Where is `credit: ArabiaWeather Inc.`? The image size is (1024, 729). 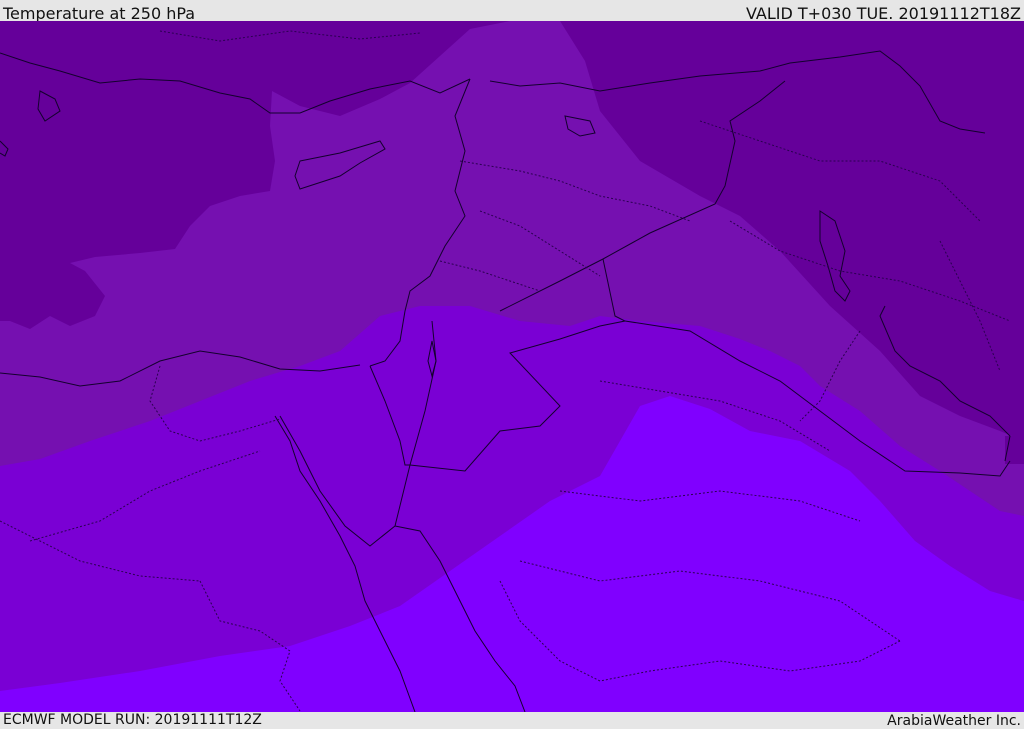
credit: ArabiaWeather Inc. is located at coordinates (954, 721).